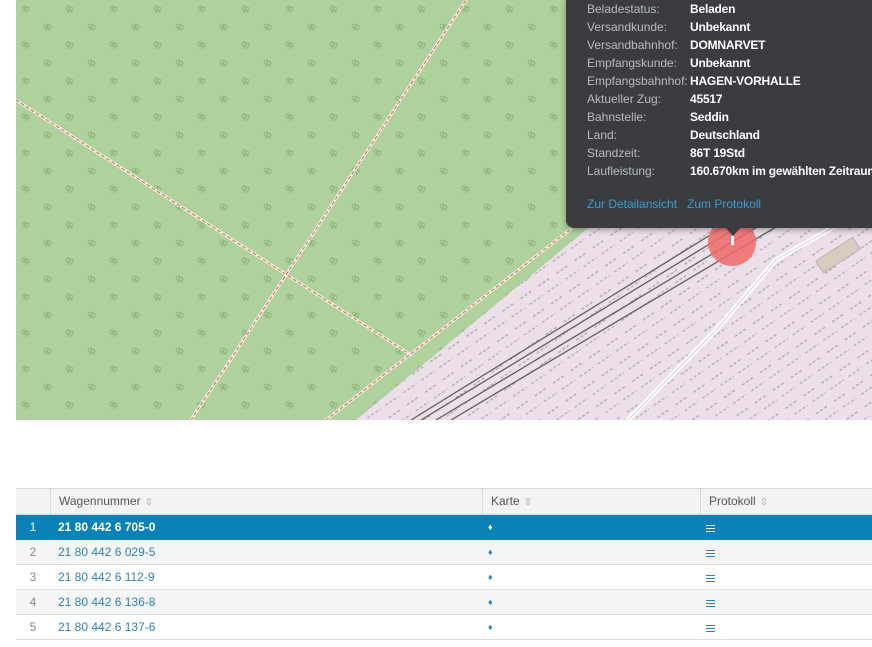  I want to click on popup-value: Deutschland, so click(725, 135).